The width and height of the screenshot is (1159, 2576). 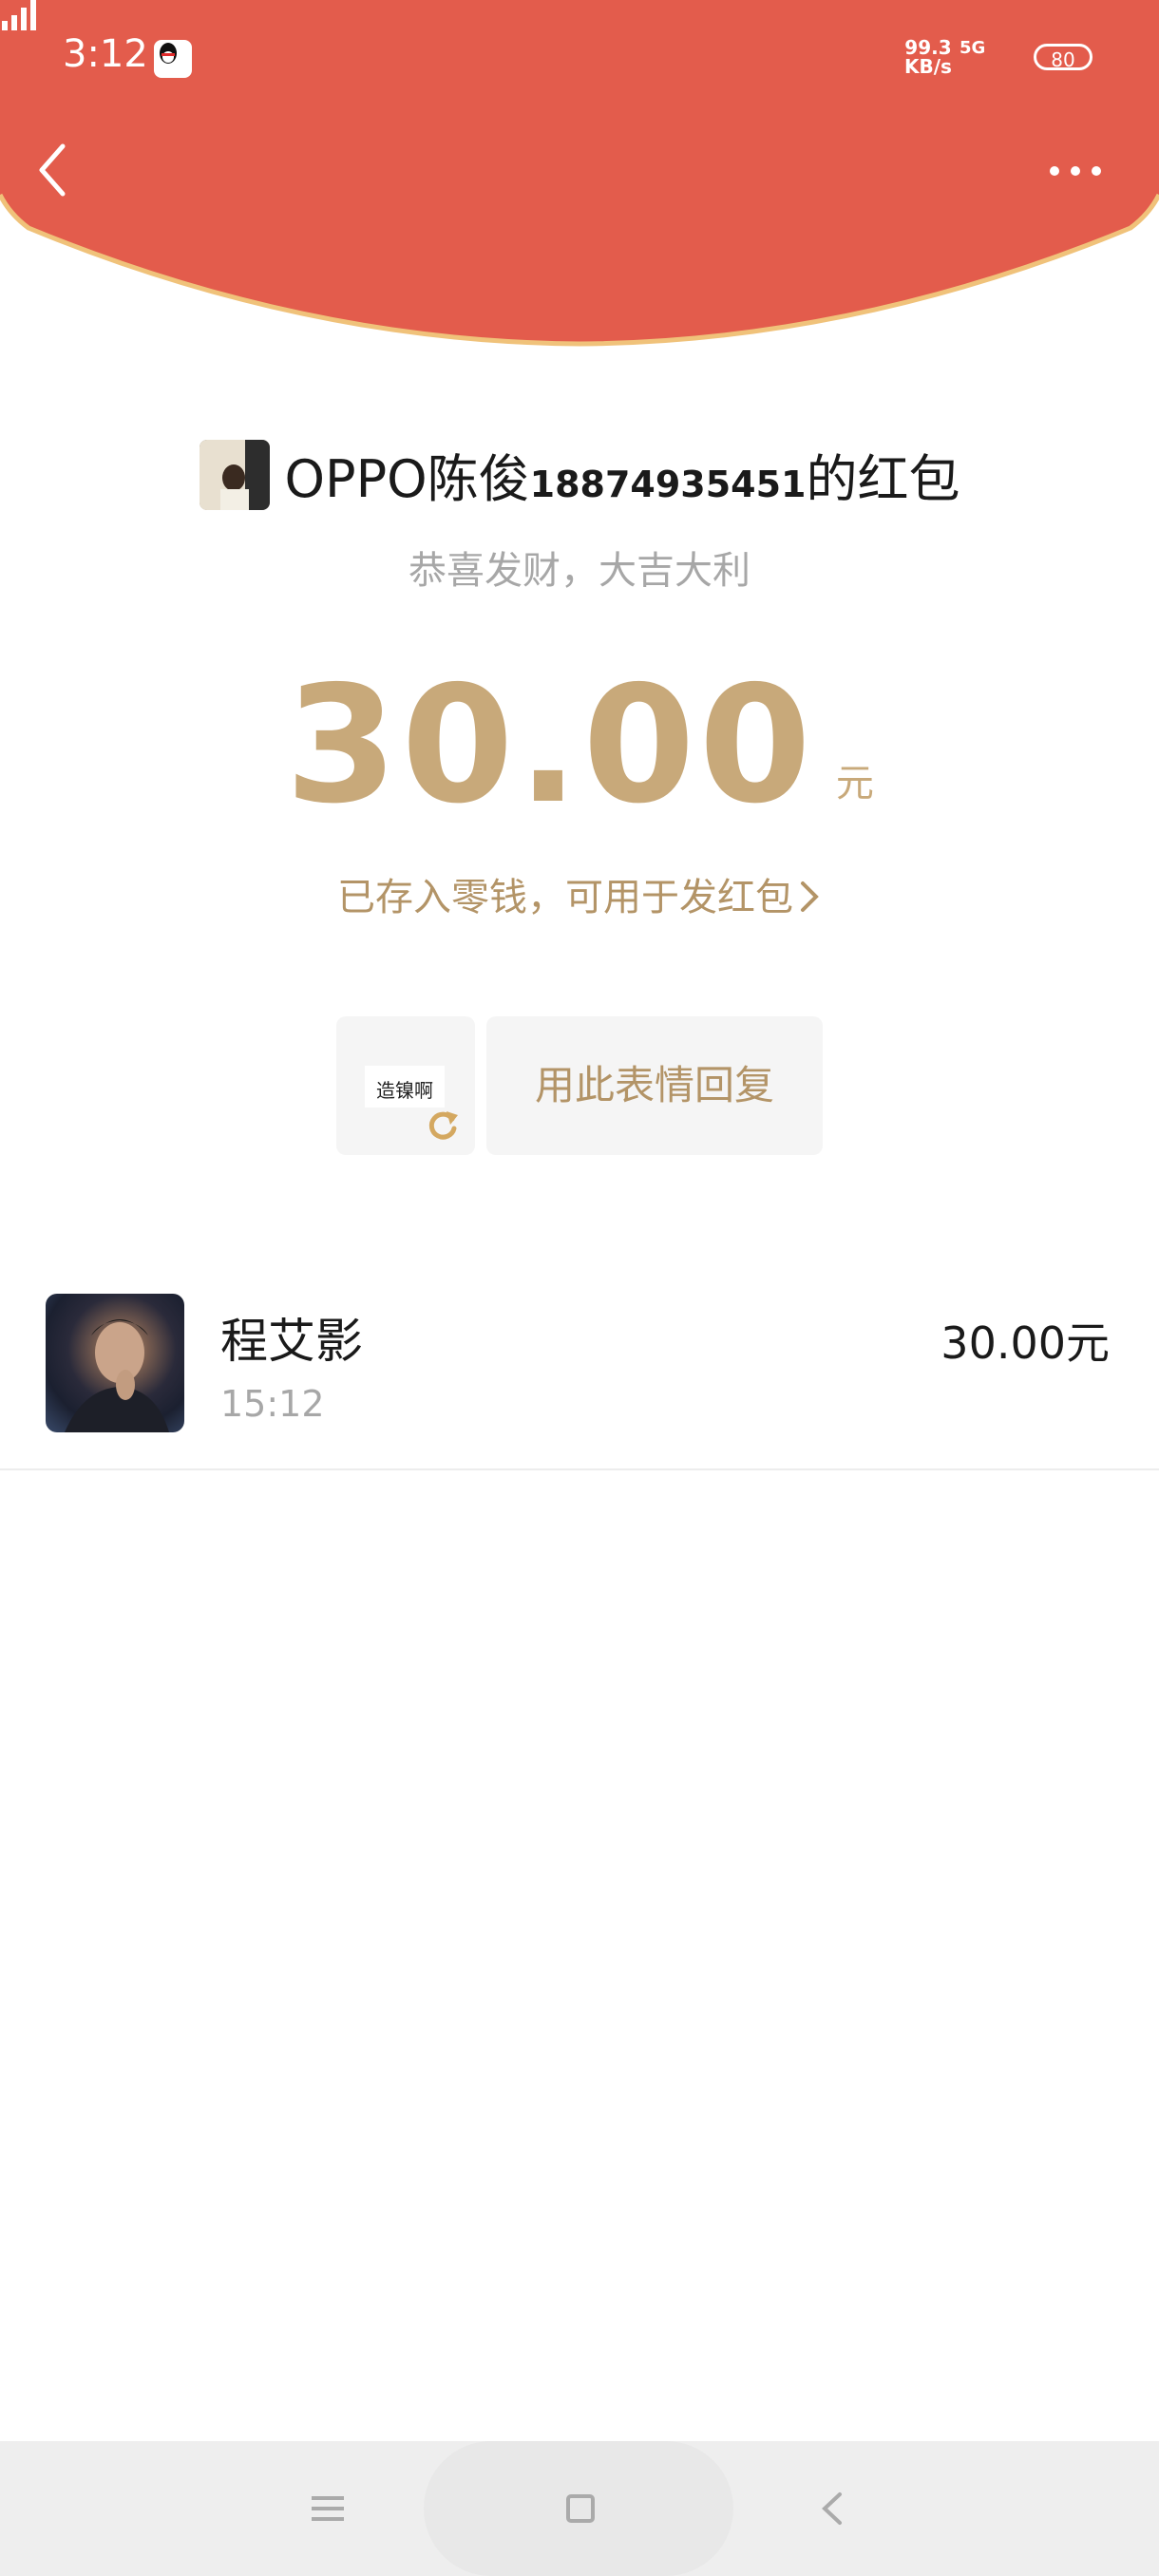 I want to click on recent-apps-button, so click(x=328, y=2508).